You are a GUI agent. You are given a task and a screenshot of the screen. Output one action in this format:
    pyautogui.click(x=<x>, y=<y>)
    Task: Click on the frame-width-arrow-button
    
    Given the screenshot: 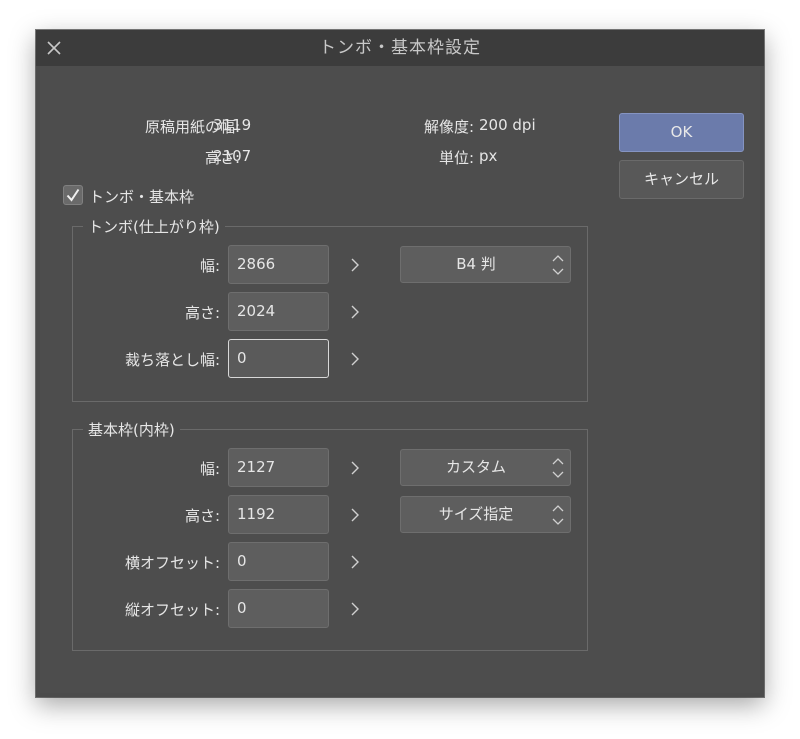 What is the action you would take?
    pyautogui.click(x=355, y=468)
    